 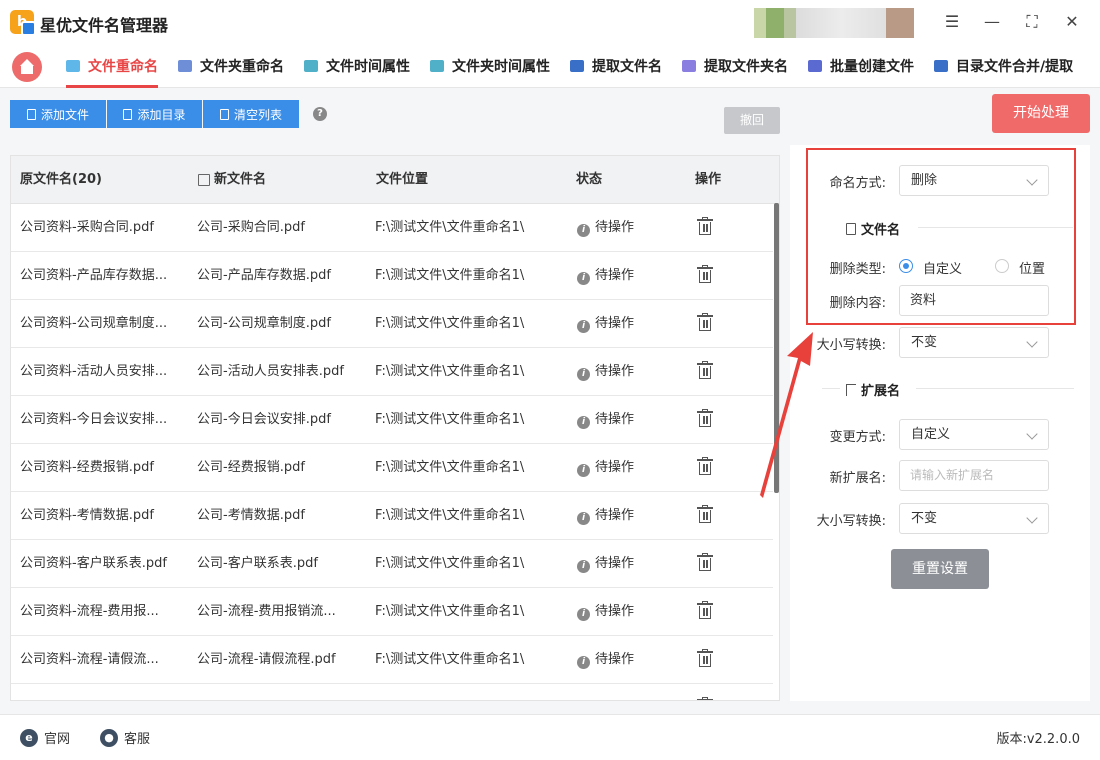 What do you see at coordinates (357, 66) in the screenshot?
I see `tab-file-time: 文件时间属性` at bounding box center [357, 66].